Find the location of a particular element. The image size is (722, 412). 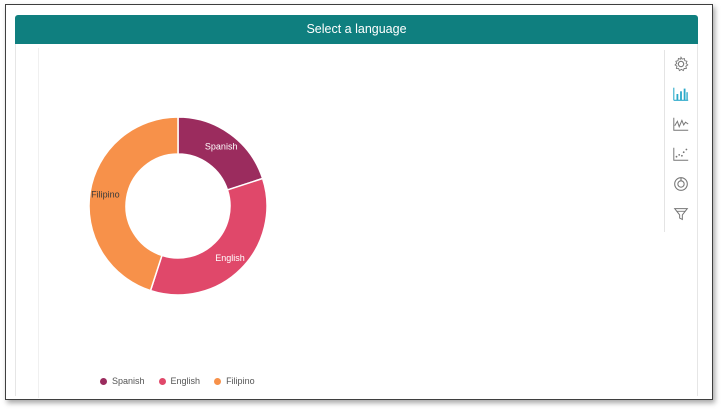

legend-item-filipino: Filipino is located at coordinates (234, 381).